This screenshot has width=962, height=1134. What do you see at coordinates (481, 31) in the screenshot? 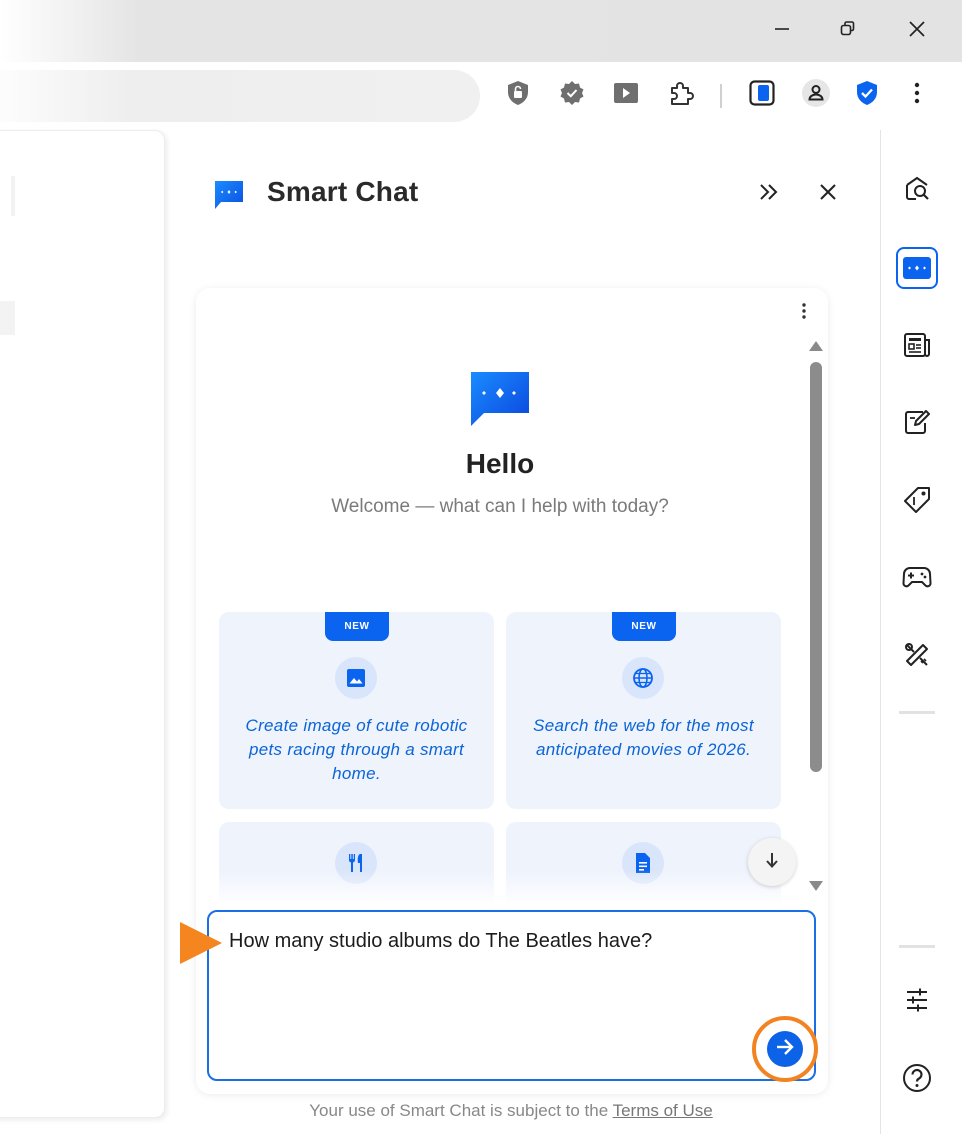
I see `title-bar` at bounding box center [481, 31].